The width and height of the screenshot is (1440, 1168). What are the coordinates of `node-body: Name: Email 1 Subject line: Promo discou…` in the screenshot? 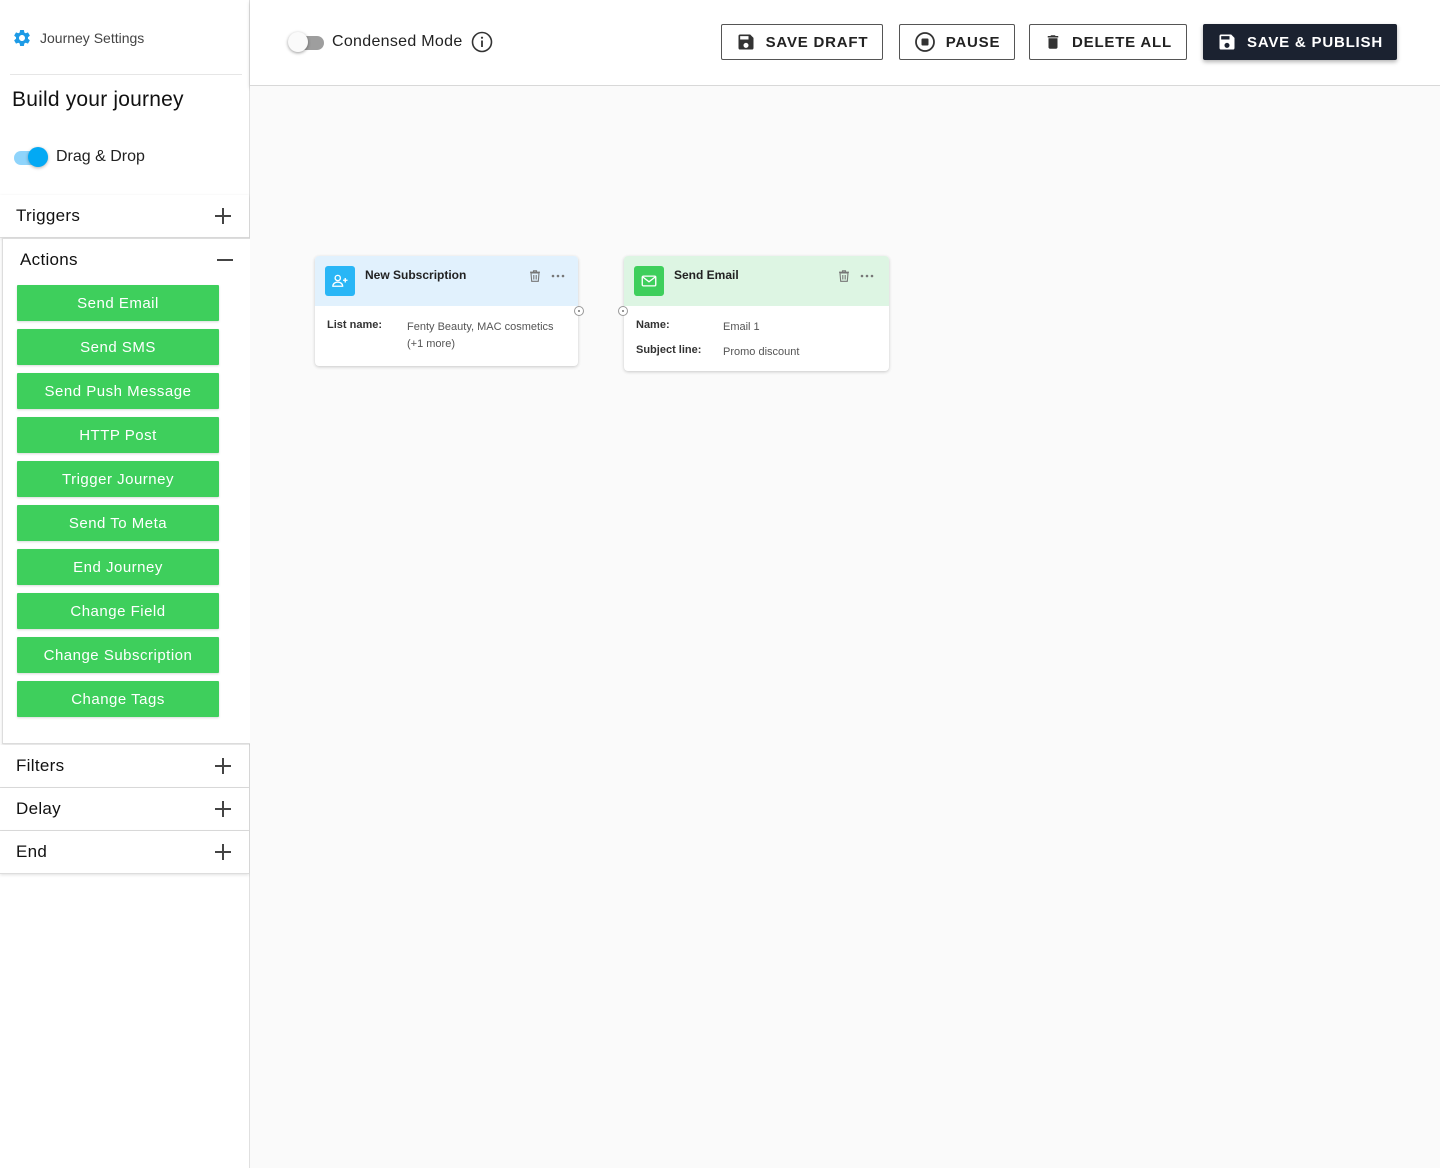 It's located at (756, 343).